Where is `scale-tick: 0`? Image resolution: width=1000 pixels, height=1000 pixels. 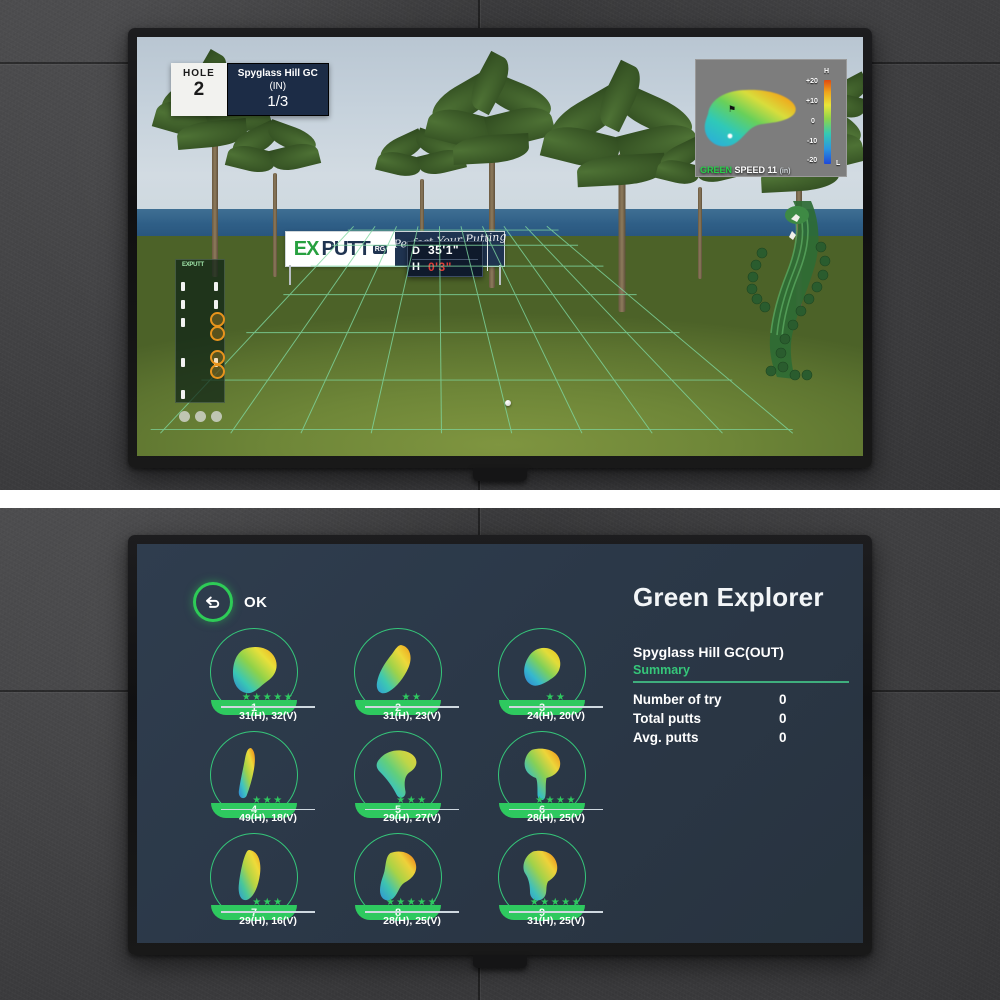
scale-tick: 0 is located at coordinates (813, 121).